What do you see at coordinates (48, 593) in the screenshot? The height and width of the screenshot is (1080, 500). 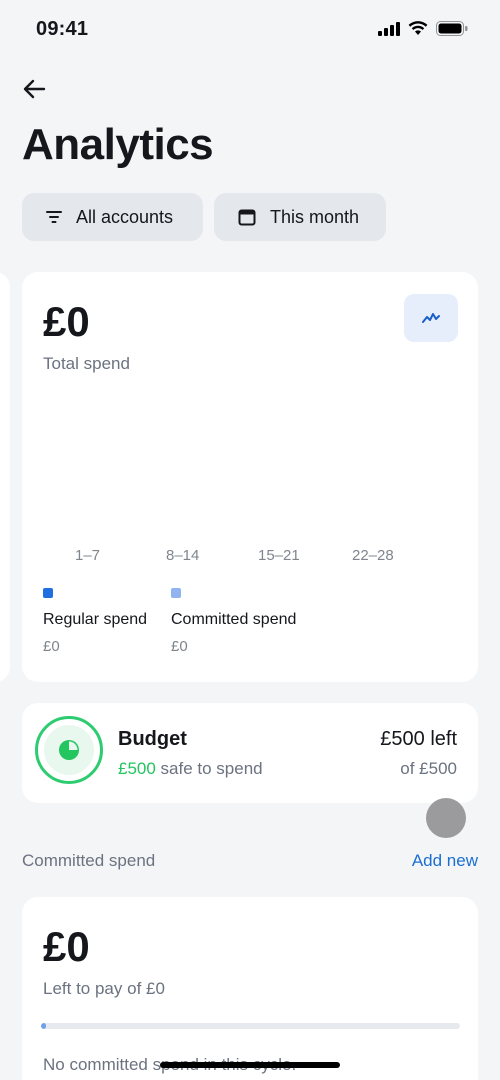 I see `regular-spend-legend-dot` at bounding box center [48, 593].